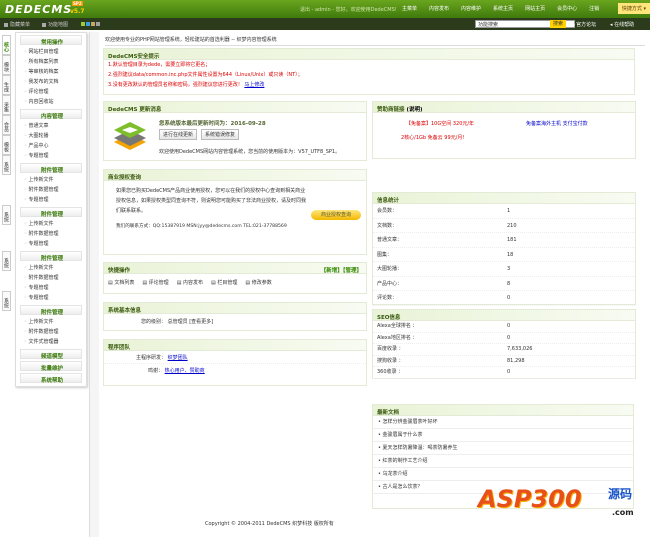 Image resolution: width=650 pixels, height=537 pixels. What do you see at coordinates (51, 366) in the screenshot?
I see `menu-group-header: 批量维护` at bounding box center [51, 366].